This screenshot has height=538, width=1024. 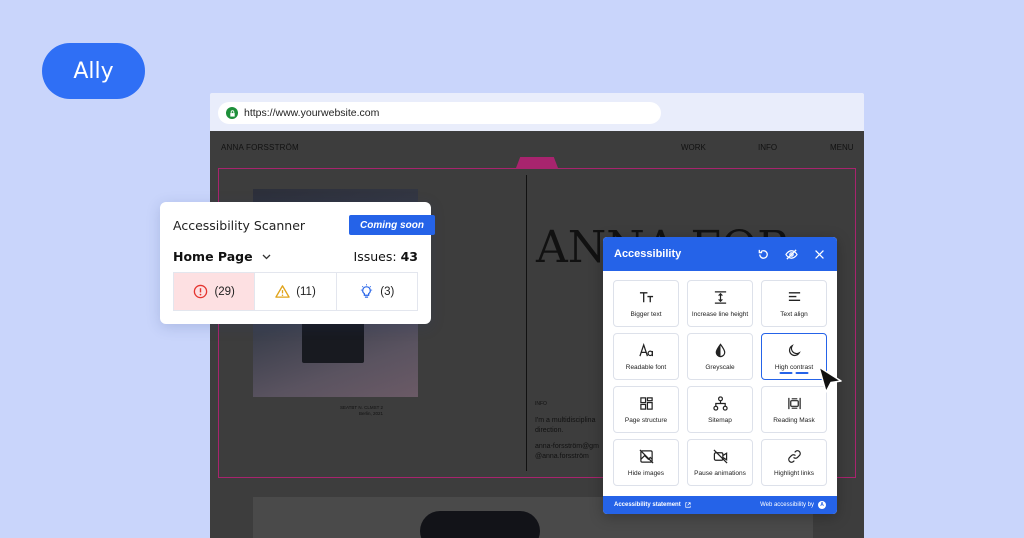 I want to click on chevron-down-icon, so click(x=266, y=256).